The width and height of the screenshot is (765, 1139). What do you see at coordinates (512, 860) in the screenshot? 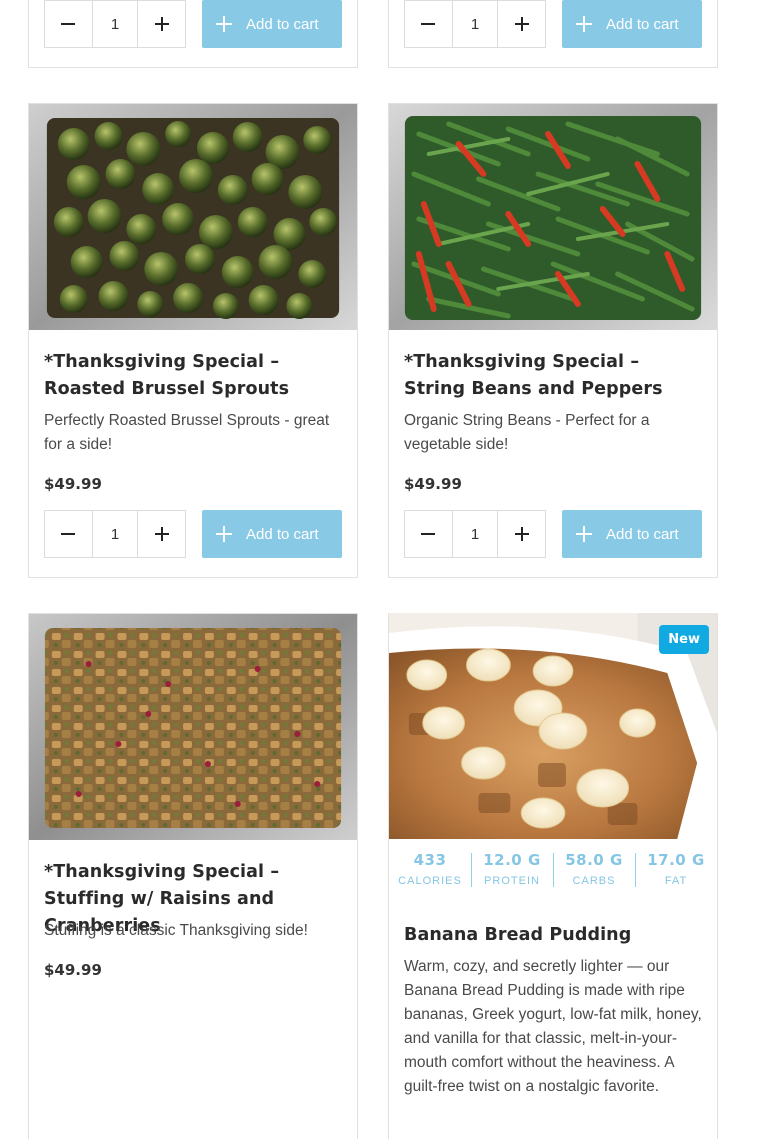
I see `protein-value: 12.0 G` at bounding box center [512, 860].